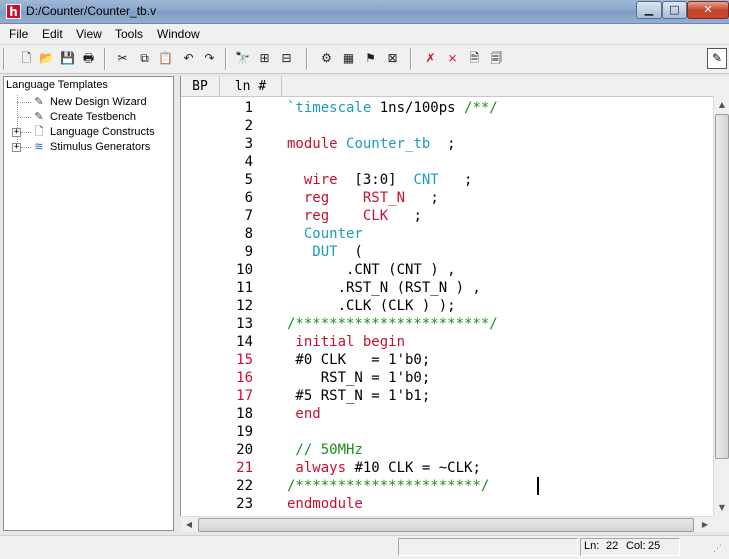 The image size is (729, 559). What do you see at coordinates (251, 86) in the screenshot?
I see `line-number-column-header: ln #` at bounding box center [251, 86].